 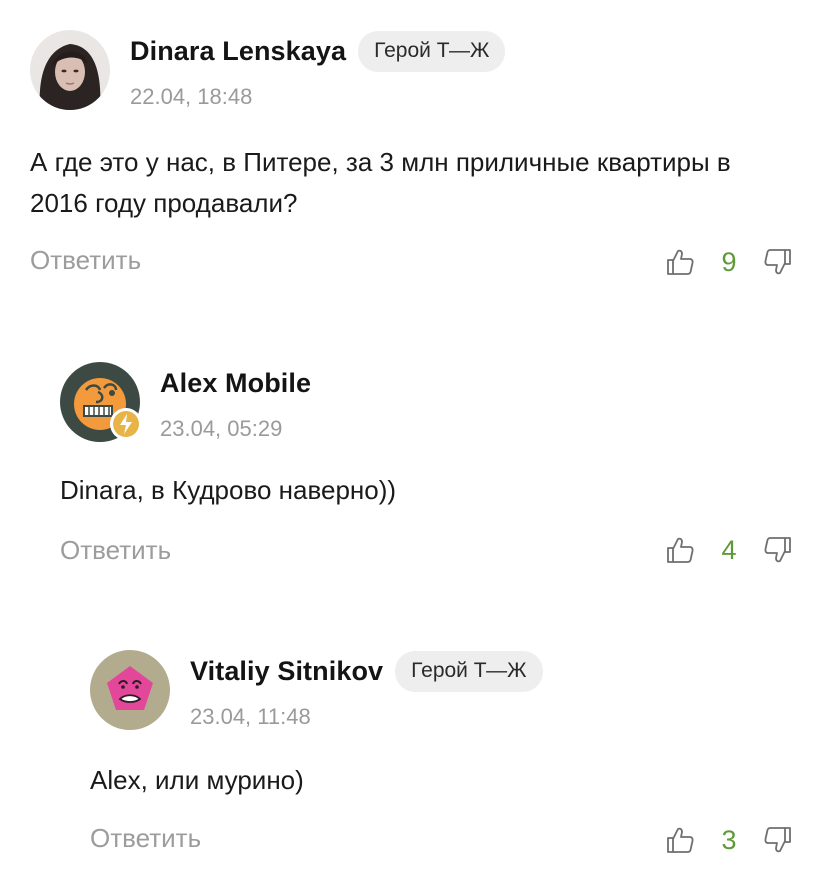 I want to click on author-name: Dinara Lenskaya, so click(x=238, y=51).